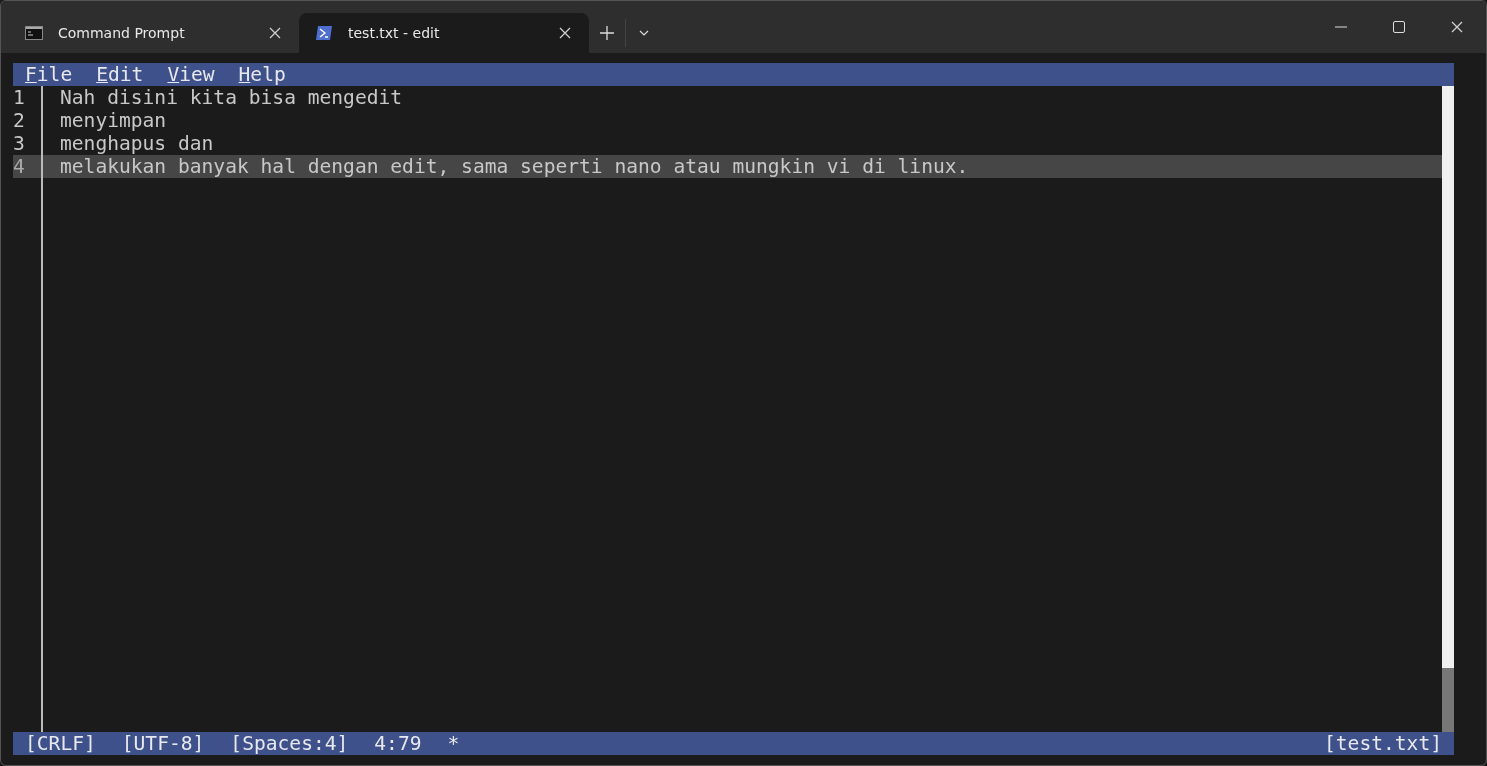  What do you see at coordinates (644, 33) in the screenshot?
I see `chevron-down-icon` at bounding box center [644, 33].